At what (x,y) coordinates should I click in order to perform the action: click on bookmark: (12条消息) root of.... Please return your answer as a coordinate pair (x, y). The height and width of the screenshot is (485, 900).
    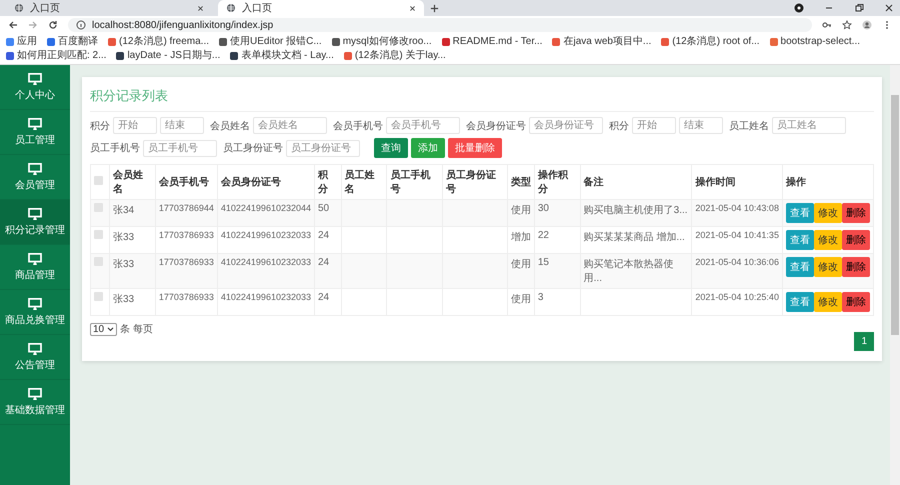
    Looking at the image, I should click on (710, 41).